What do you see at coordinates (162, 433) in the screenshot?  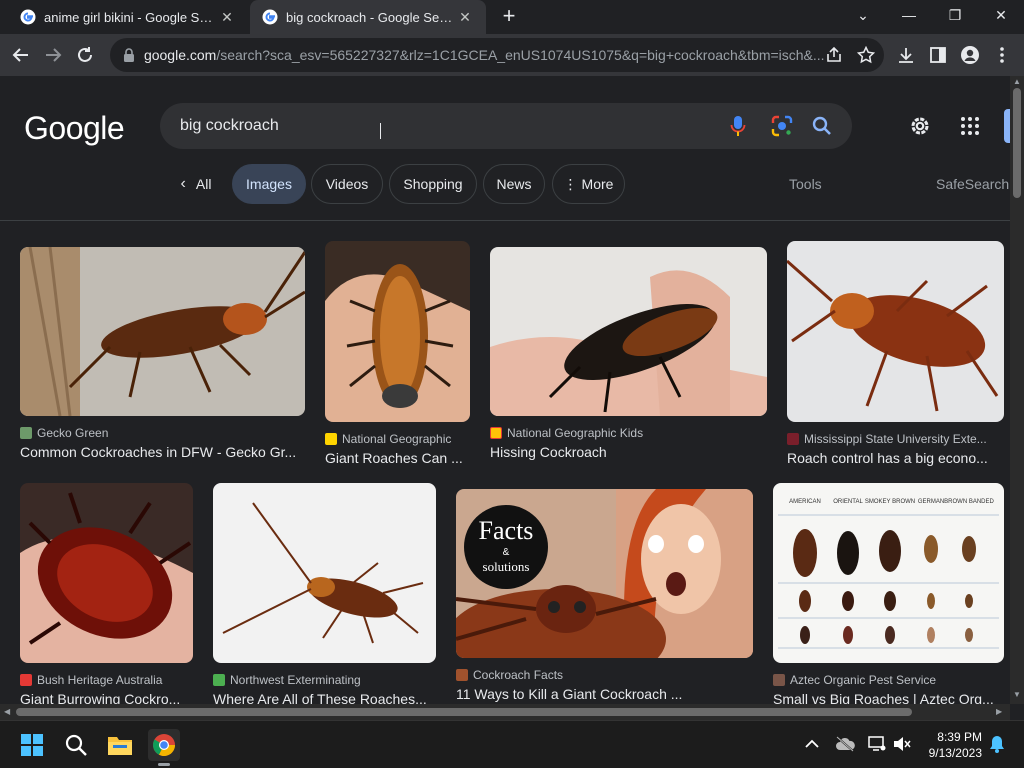 I see `result-source: Gecko Green` at bounding box center [162, 433].